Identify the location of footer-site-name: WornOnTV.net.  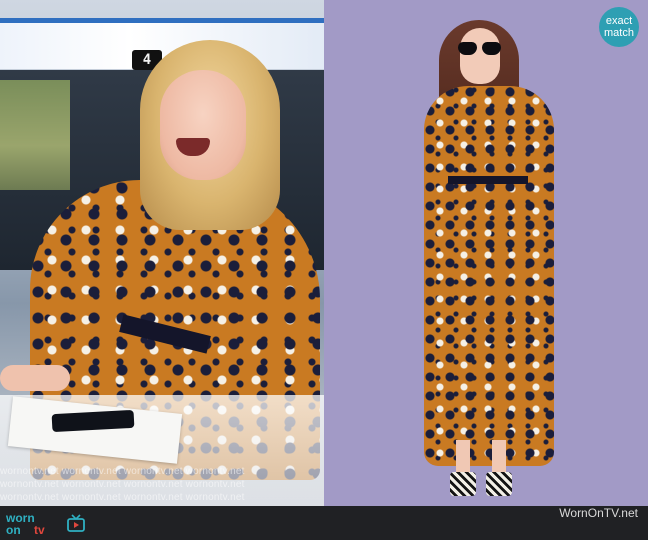
(598, 523).